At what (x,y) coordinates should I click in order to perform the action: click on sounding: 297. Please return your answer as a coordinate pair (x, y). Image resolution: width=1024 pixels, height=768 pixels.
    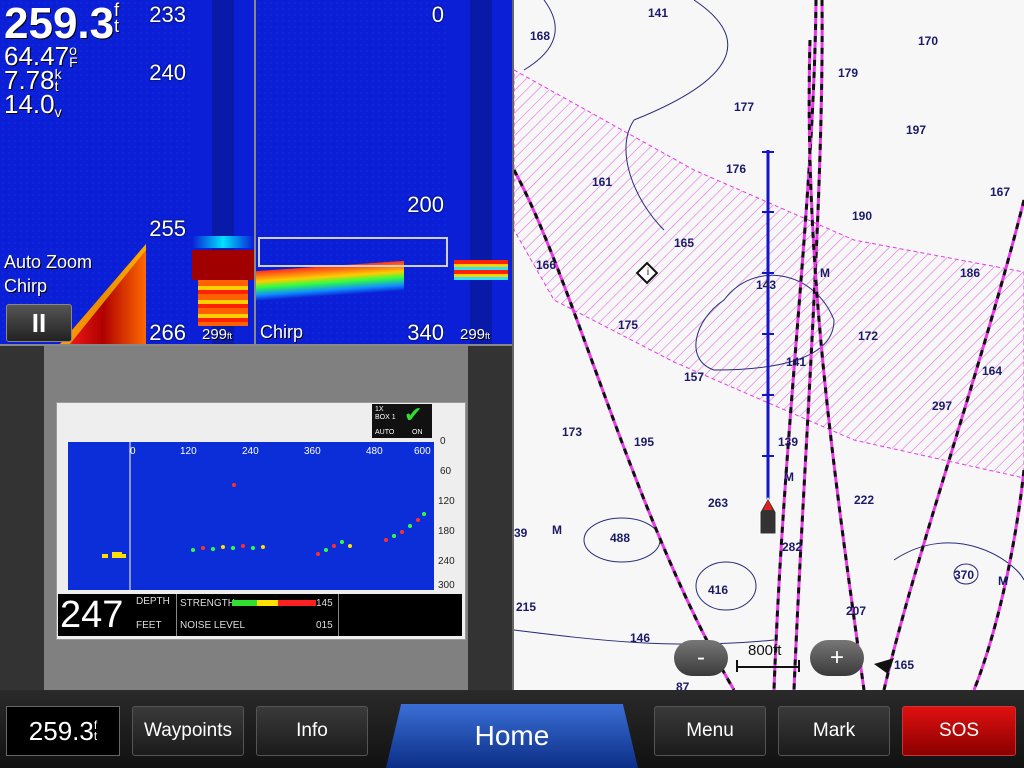
    Looking at the image, I should click on (942, 406).